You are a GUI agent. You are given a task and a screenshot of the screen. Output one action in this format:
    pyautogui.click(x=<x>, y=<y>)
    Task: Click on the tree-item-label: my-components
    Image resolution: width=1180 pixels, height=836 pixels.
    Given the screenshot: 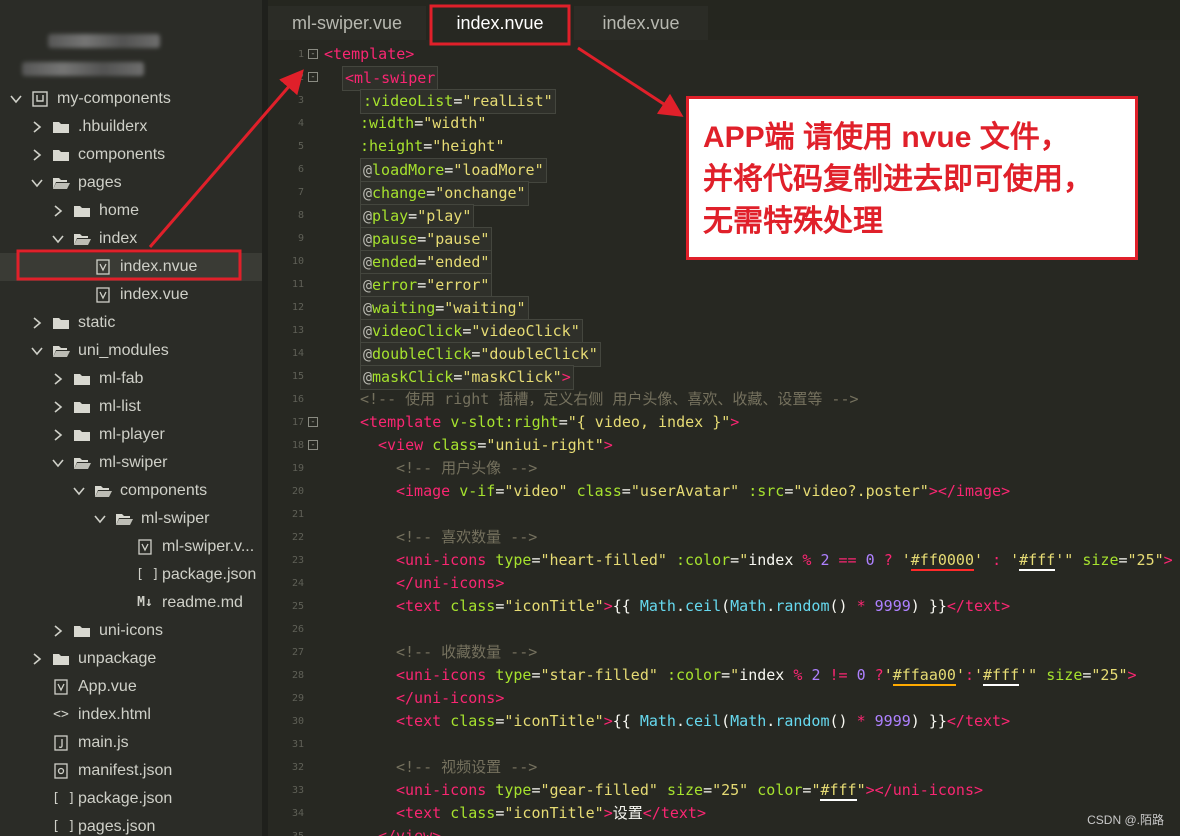 What is the action you would take?
    pyautogui.click(x=114, y=98)
    